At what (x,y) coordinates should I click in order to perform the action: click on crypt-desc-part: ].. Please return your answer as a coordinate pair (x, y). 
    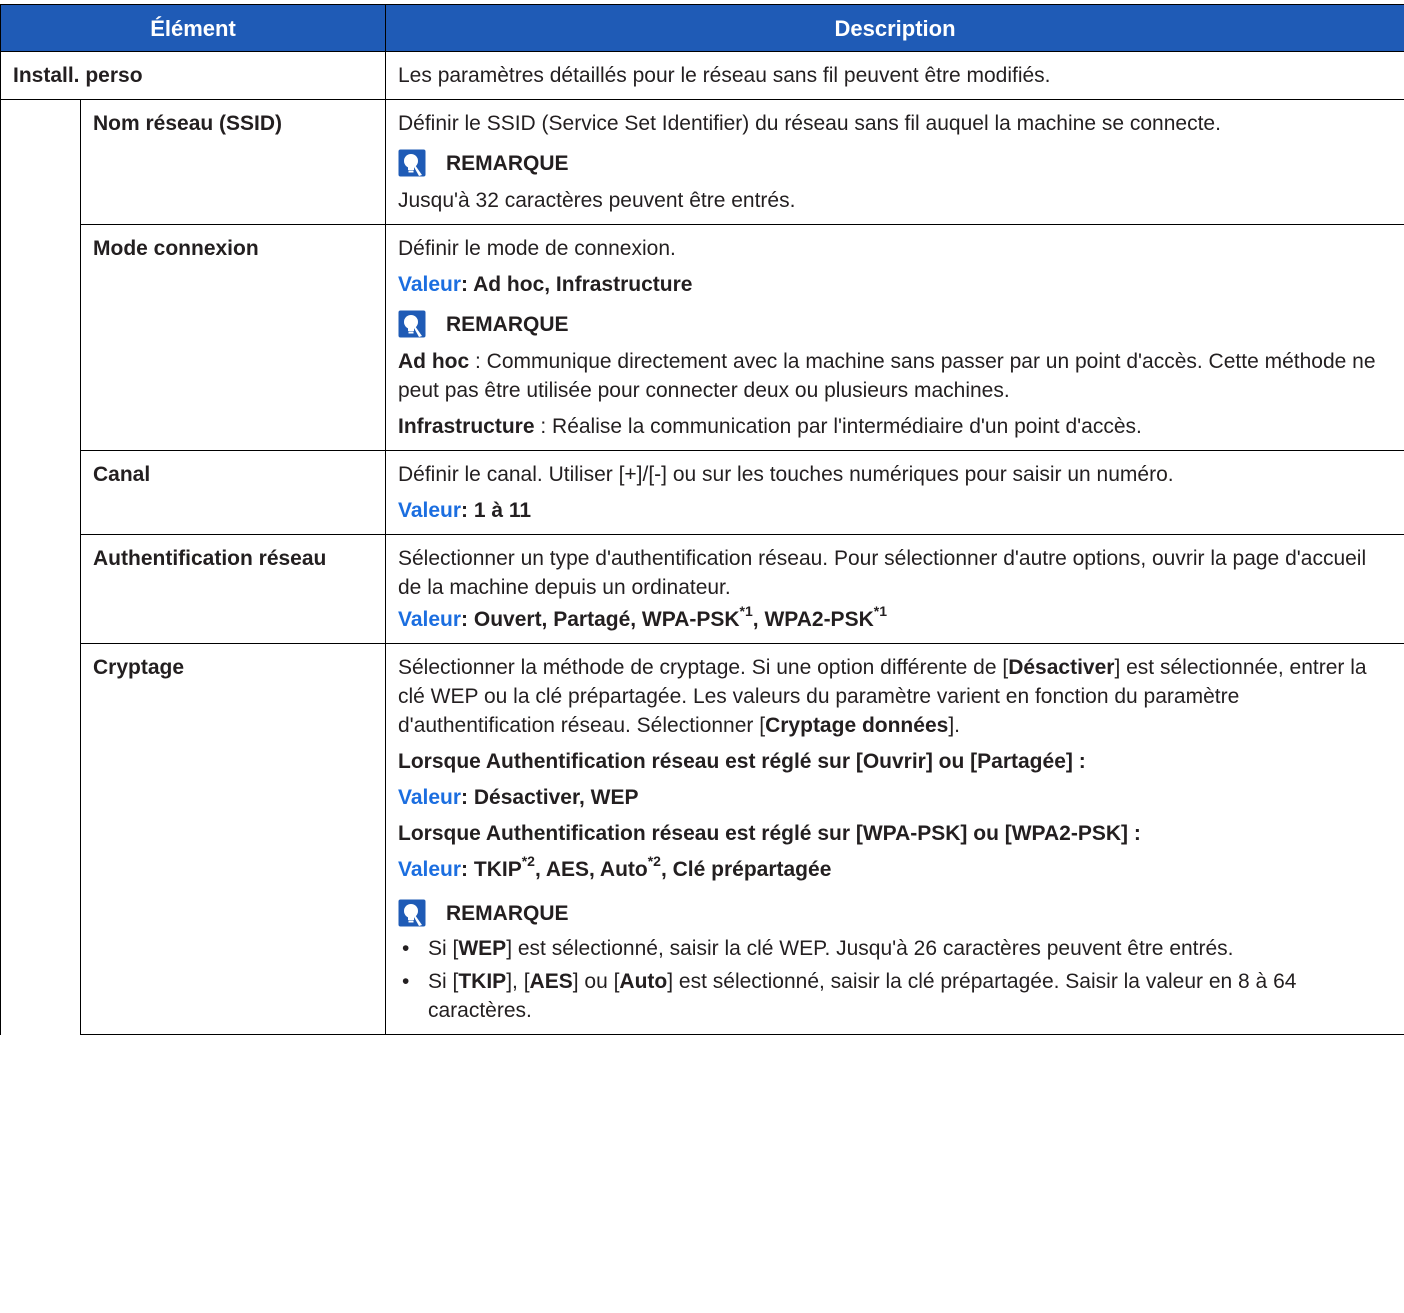
    Looking at the image, I should click on (954, 725).